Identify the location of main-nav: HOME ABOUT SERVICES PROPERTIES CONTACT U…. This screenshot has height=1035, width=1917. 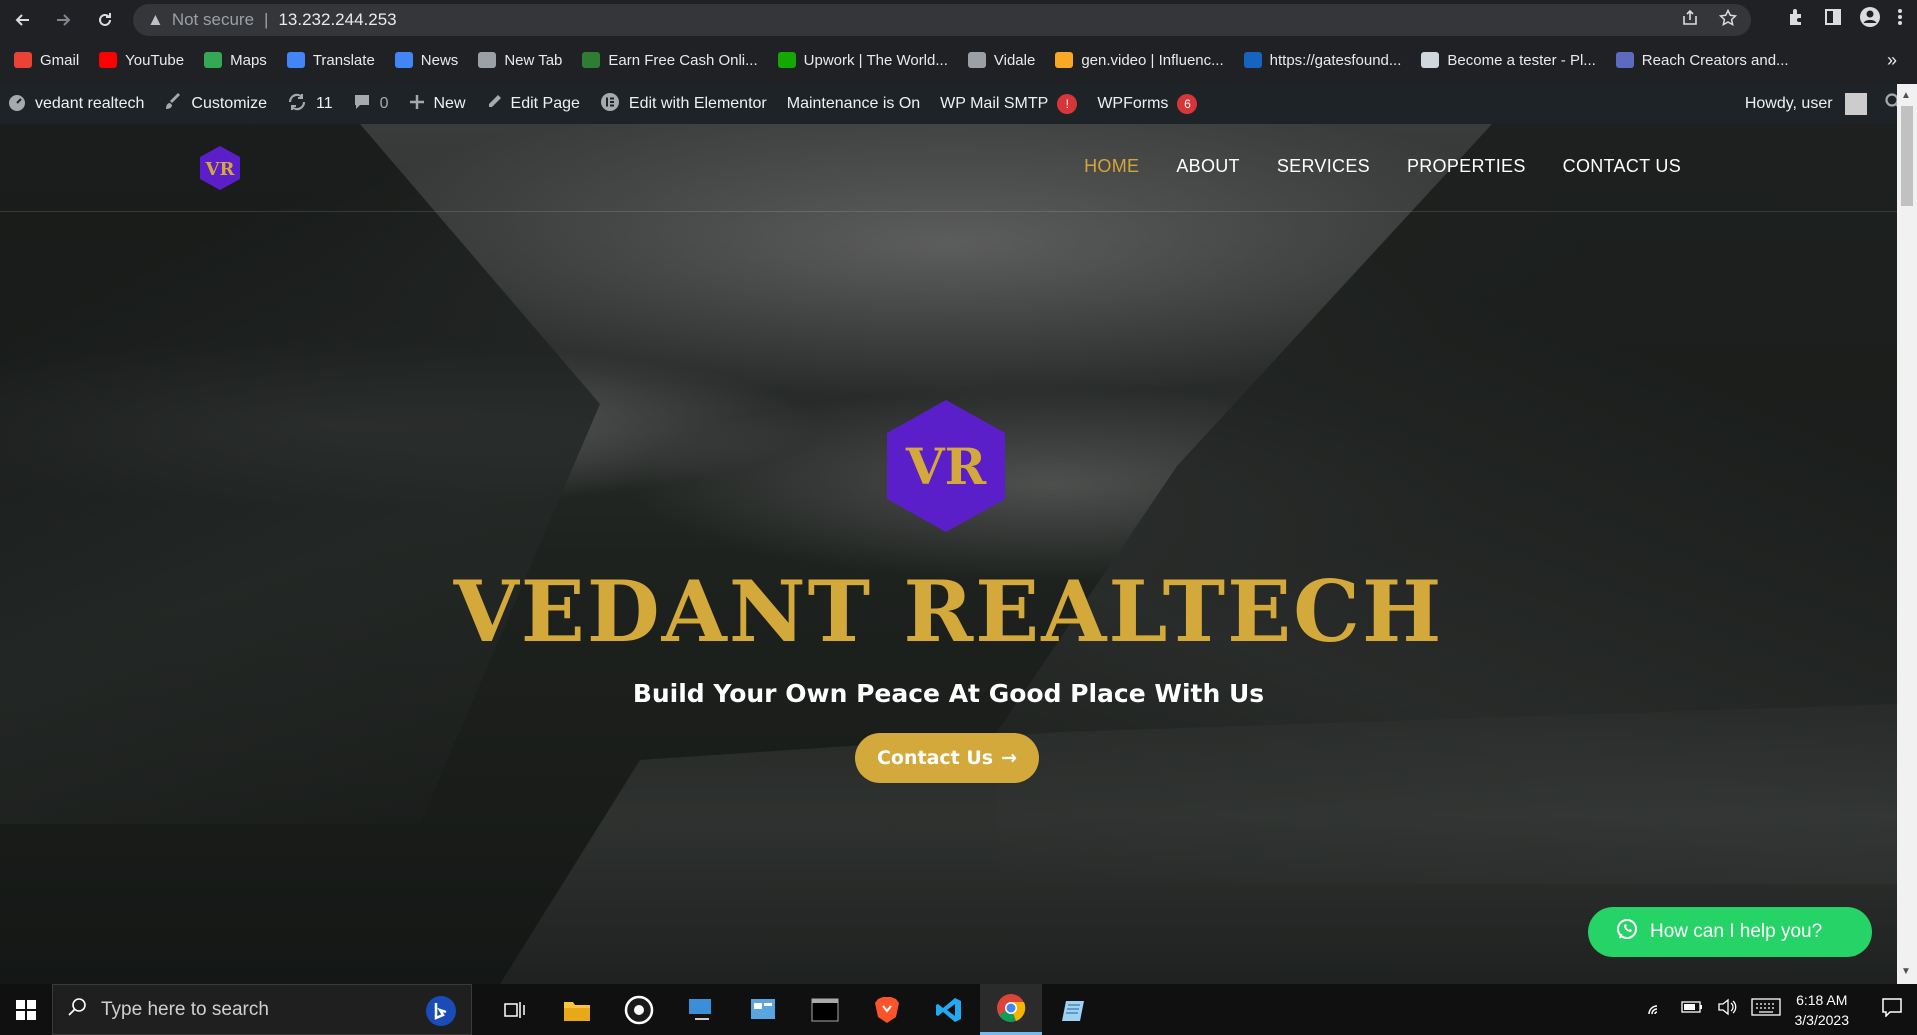
(1382, 166).